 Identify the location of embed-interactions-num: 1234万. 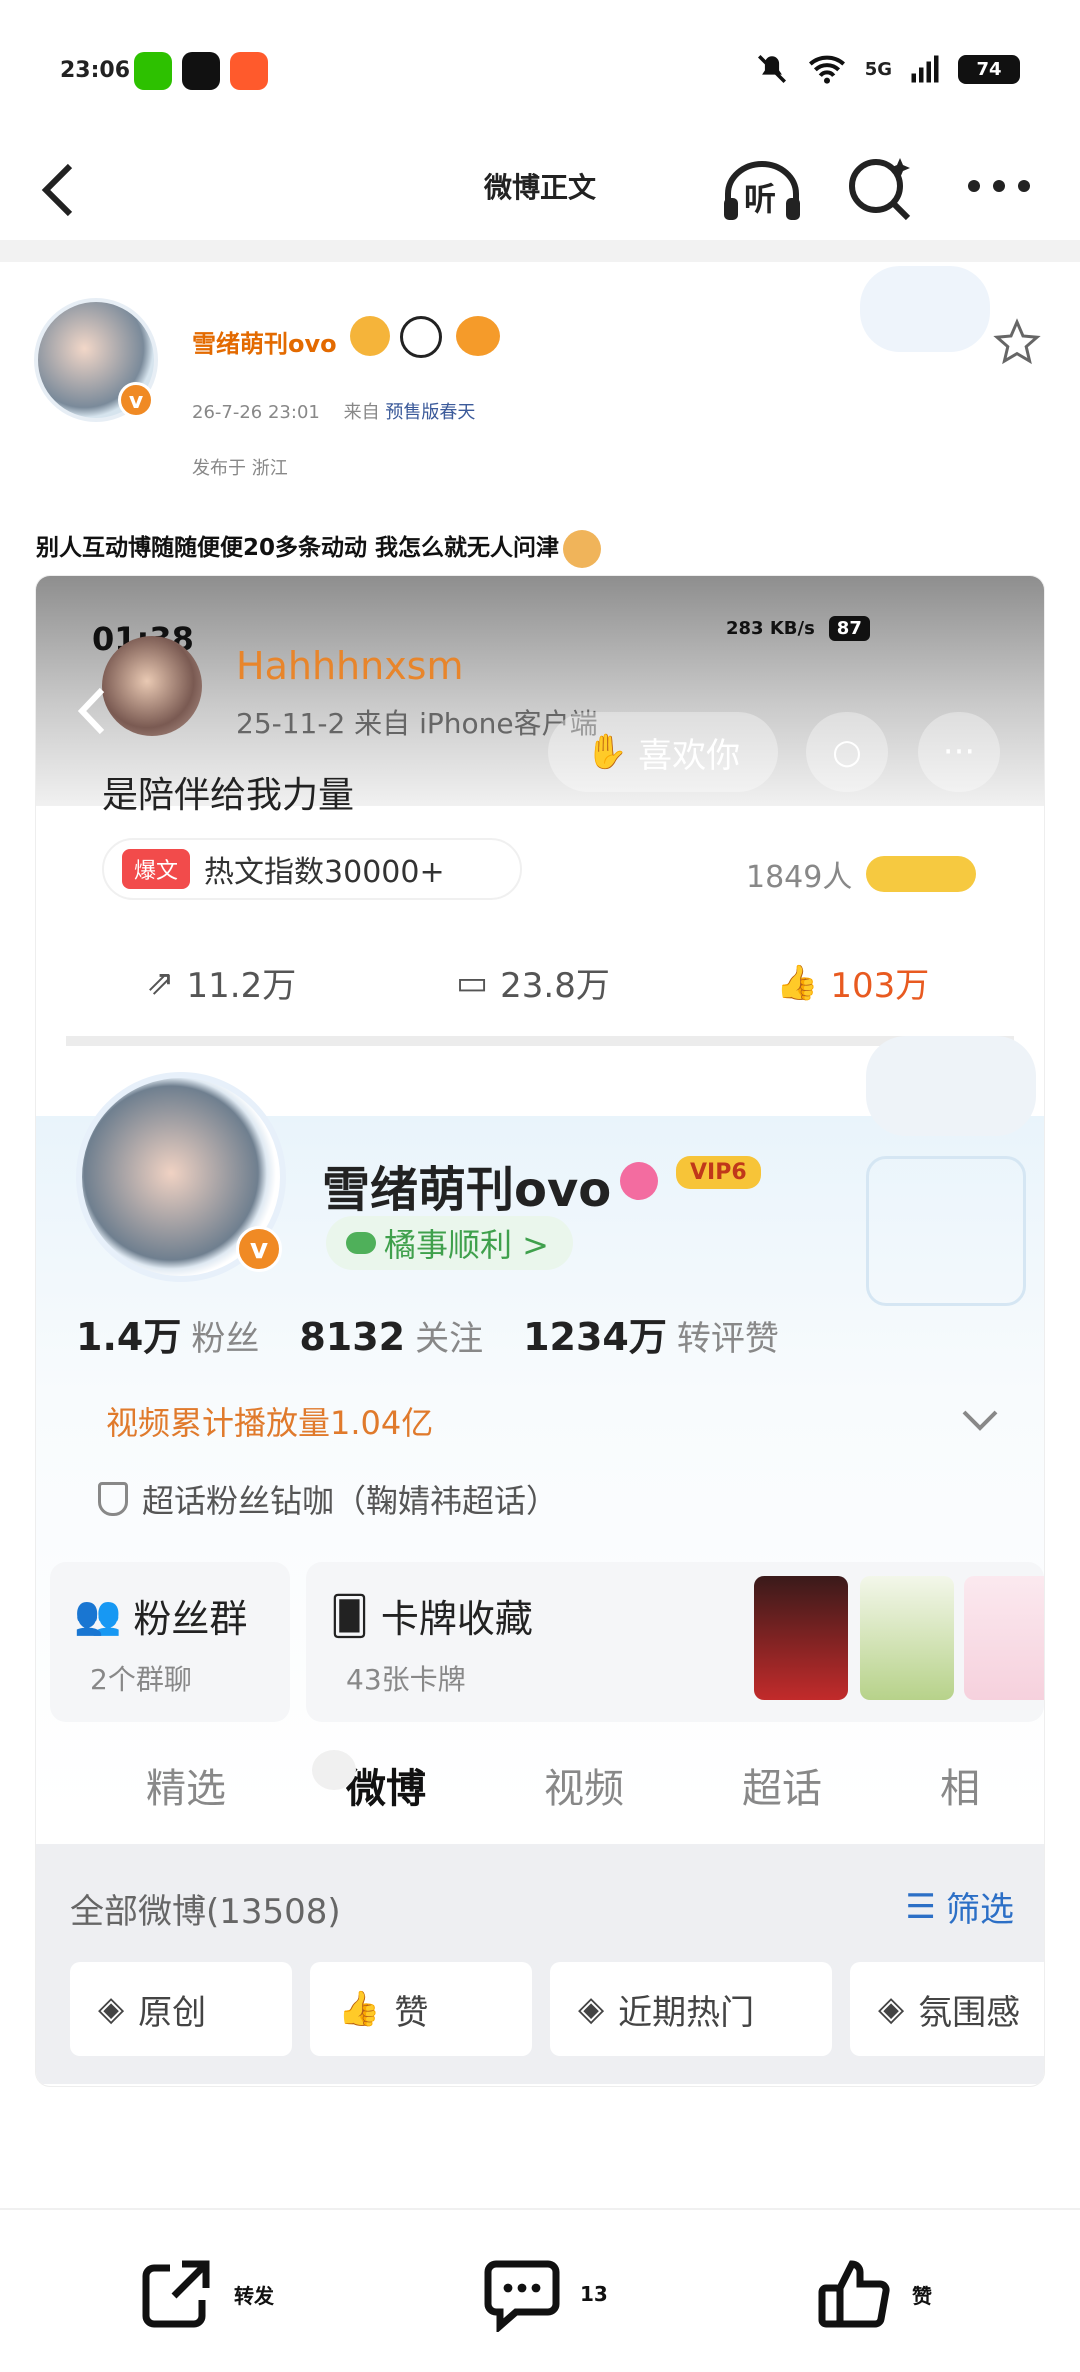
(595, 1337).